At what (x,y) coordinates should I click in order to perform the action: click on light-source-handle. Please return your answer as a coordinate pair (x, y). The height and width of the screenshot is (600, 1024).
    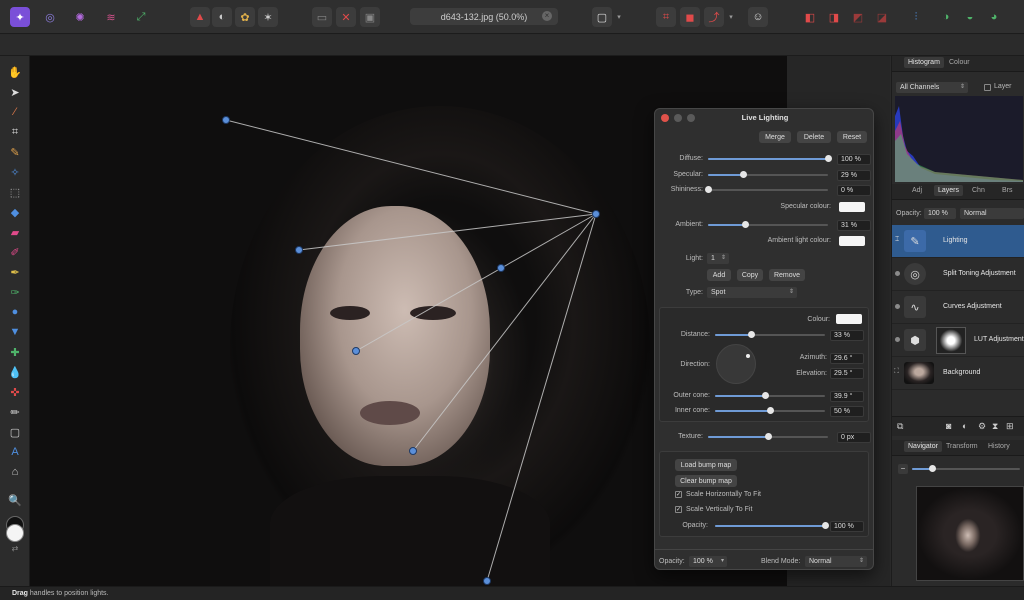
    Looking at the image, I should click on (596, 214).